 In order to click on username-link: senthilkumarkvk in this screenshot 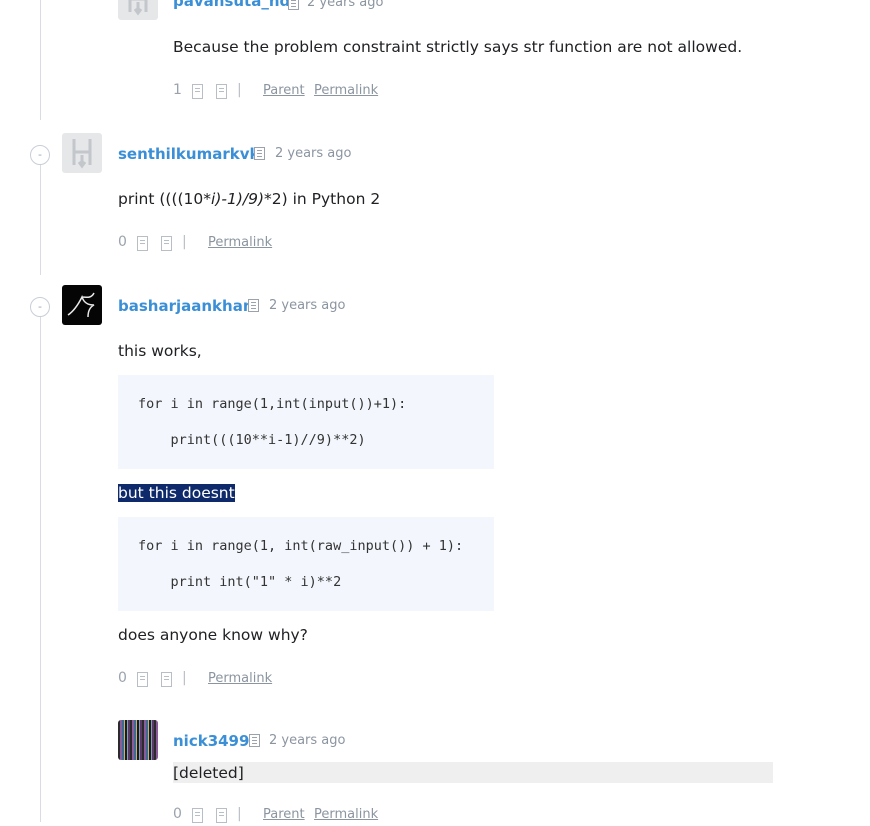, I will do `click(188, 154)`.